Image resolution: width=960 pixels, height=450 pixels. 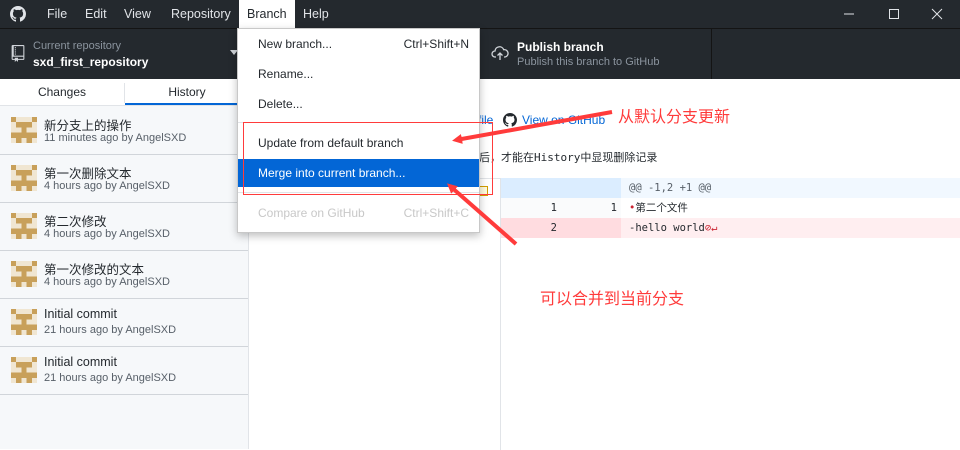 What do you see at coordinates (124, 274) in the screenshot?
I see `commit-item: 第一次修改的文本 4 hours ago by AngelSXD` at bounding box center [124, 274].